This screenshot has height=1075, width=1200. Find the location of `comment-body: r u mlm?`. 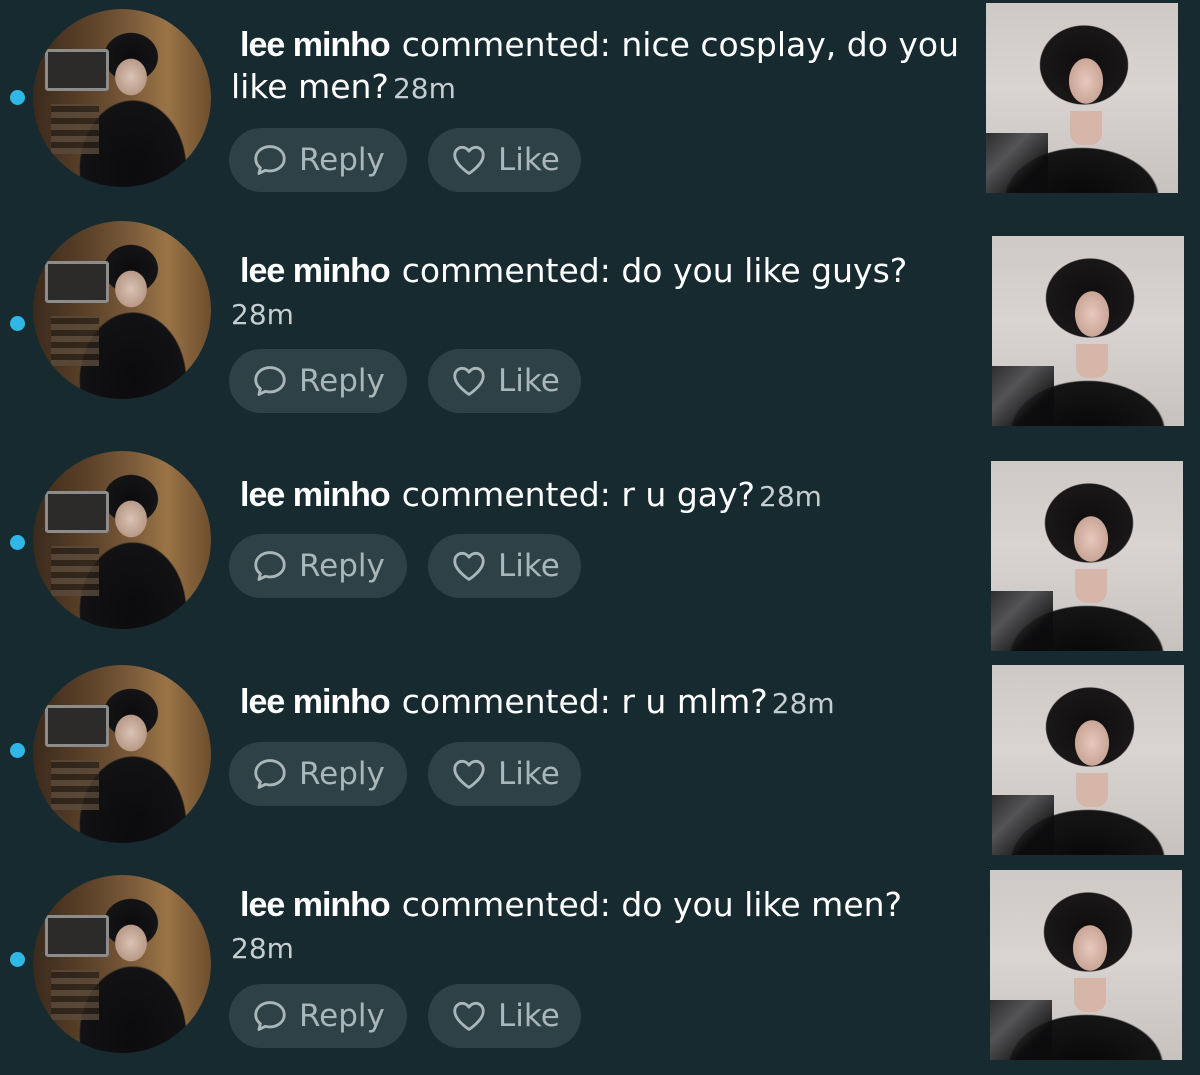

comment-body: r u mlm? is located at coordinates (694, 701).